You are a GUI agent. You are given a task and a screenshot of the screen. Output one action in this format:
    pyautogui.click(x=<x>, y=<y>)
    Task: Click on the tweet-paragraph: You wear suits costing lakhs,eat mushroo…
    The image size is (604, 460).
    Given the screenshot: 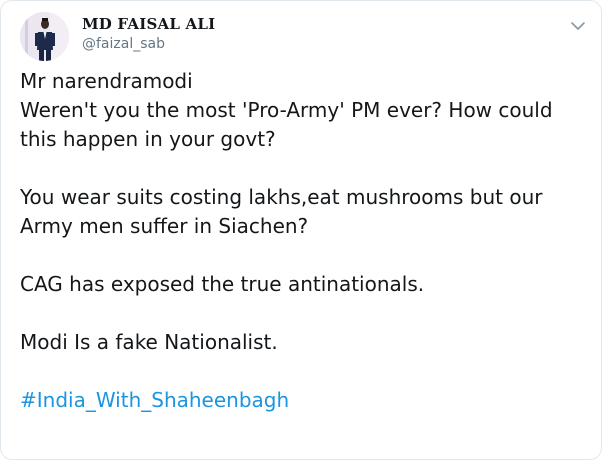 What is the action you would take?
    pyautogui.click(x=307, y=212)
    